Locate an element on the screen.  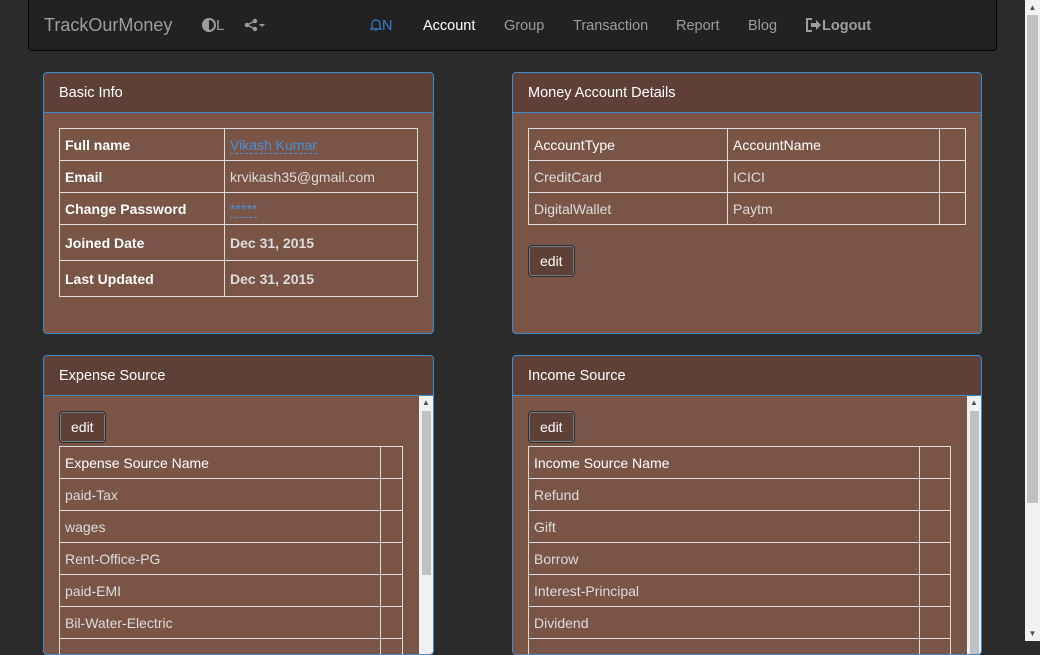
share-icon is located at coordinates (255, 25).